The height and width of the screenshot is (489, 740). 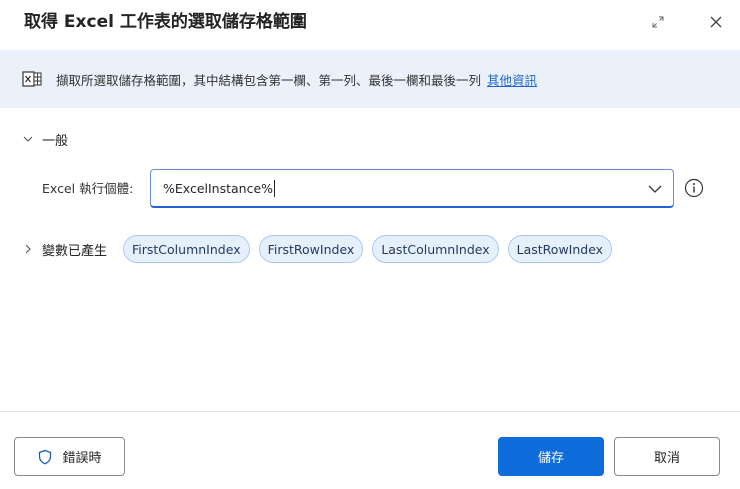 What do you see at coordinates (560, 249) in the screenshot?
I see `variable-chip: LastRowIndex` at bounding box center [560, 249].